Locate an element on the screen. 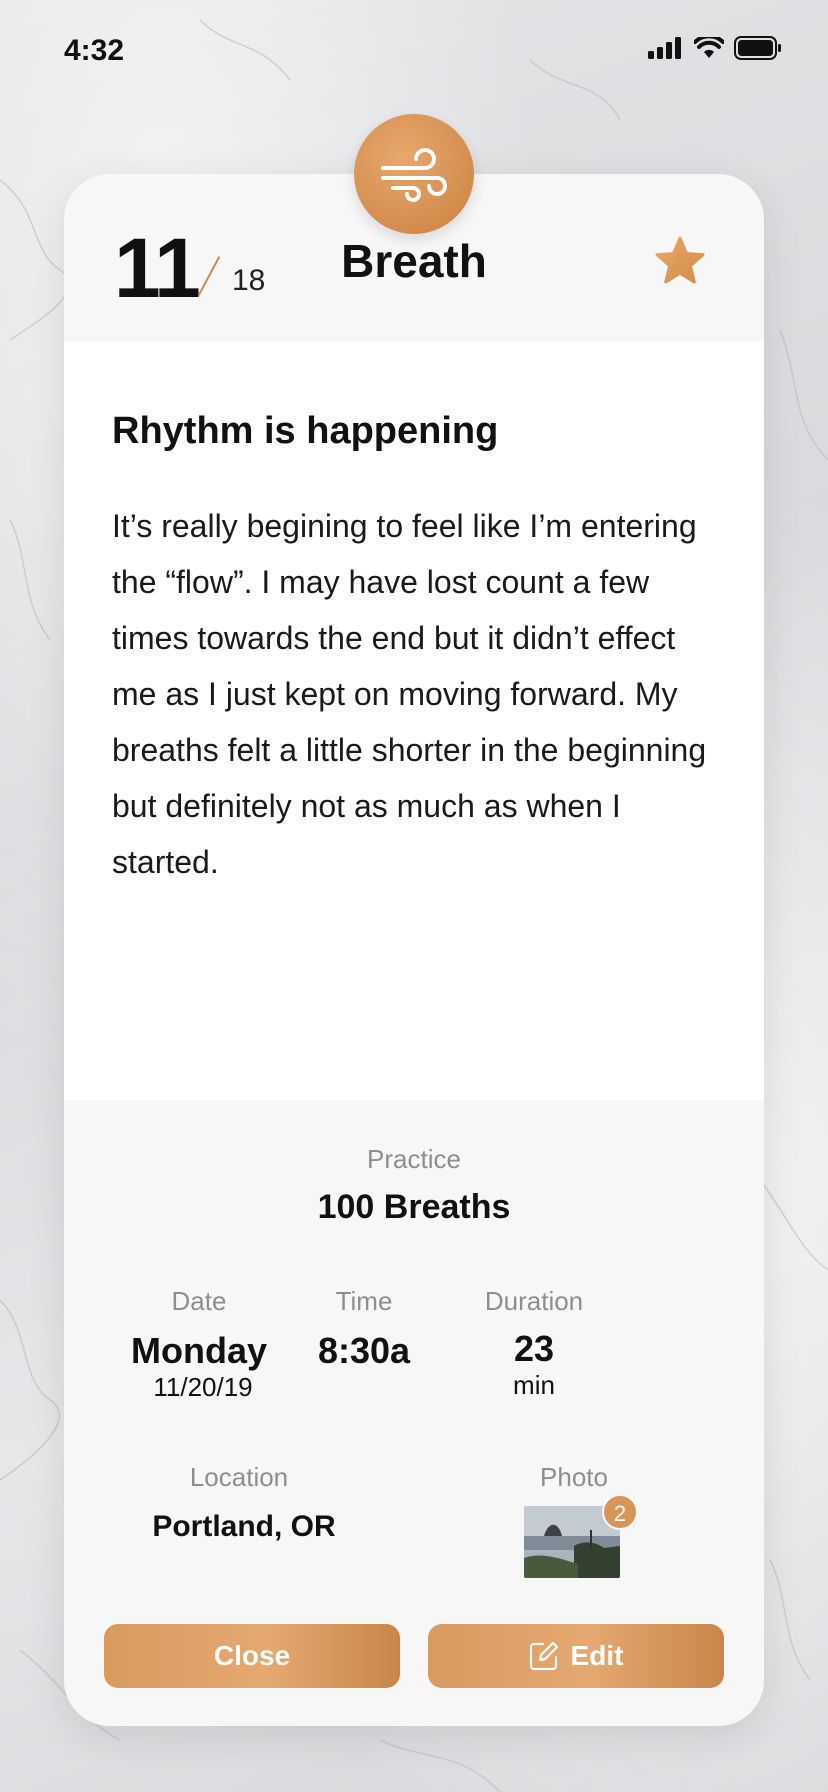 This screenshot has width=828, height=1792. practice-label: Practice is located at coordinates (414, 1159).